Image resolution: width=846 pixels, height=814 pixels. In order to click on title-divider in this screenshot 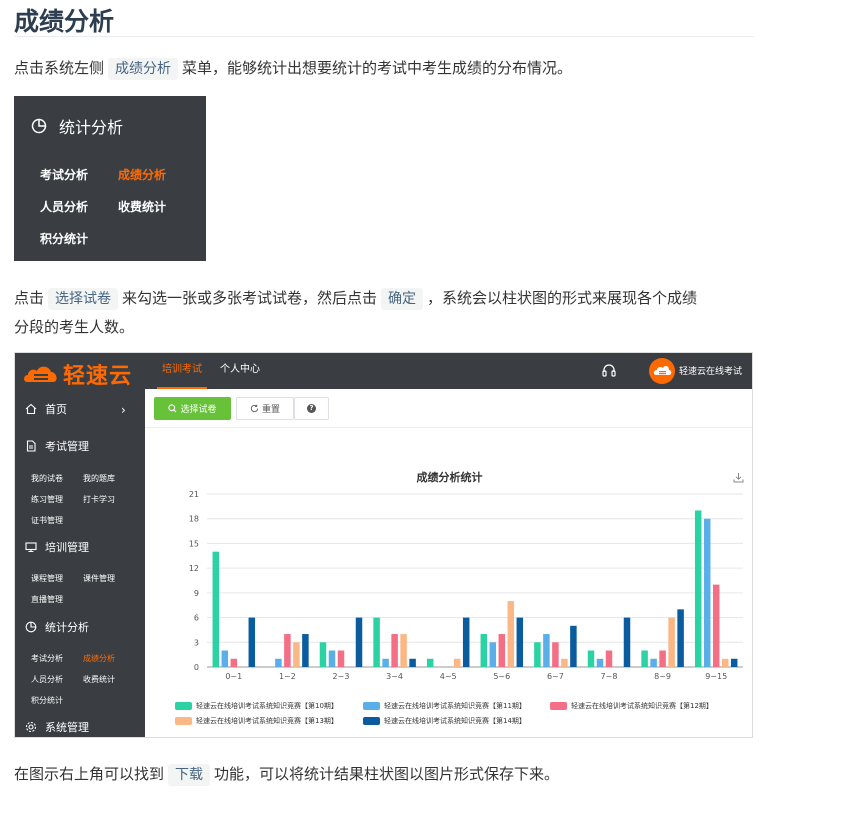, I will do `click(384, 36)`.